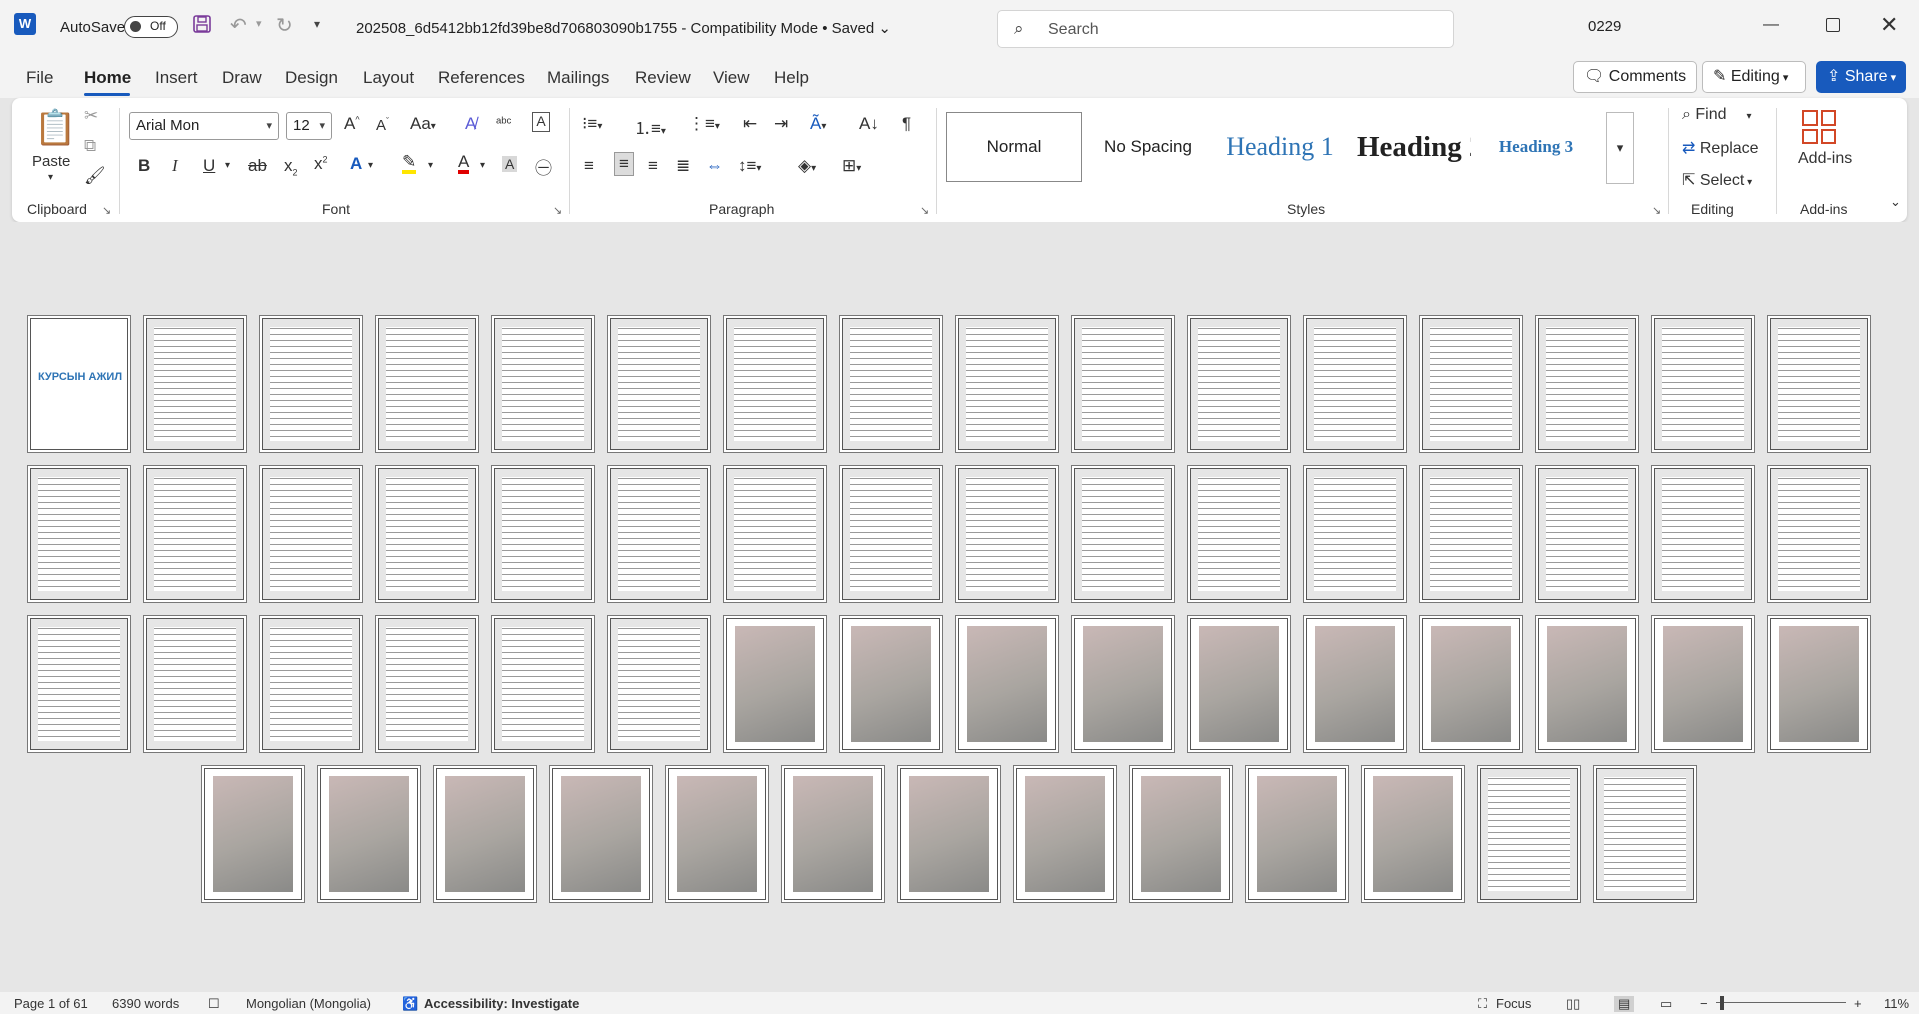 The image size is (1919, 1014). What do you see at coordinates (370, 165) in the screenshot?
I see `text-effects-dropdown-icon: ▾` at bounding box center [370, 165].